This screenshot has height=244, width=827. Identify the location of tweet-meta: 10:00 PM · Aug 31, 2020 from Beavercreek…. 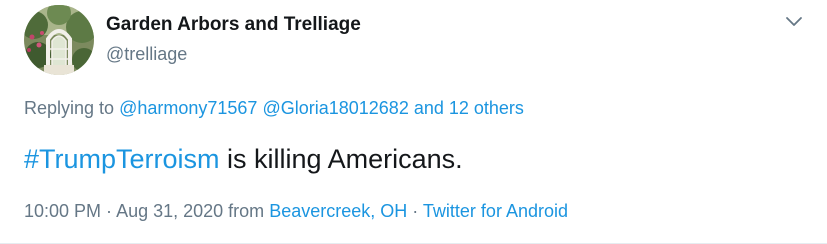
(296, 211).